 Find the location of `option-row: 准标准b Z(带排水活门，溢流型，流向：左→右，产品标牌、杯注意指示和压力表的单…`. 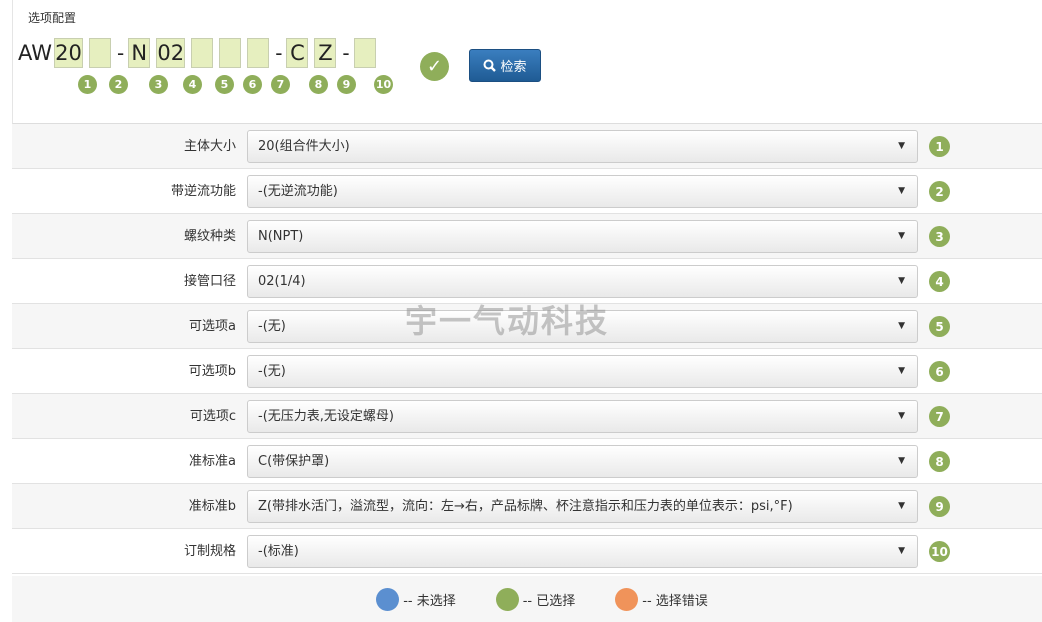

option-row: 准标准b Z(带排水活门，溢流型，流向：左→右，产品标牌、杯注意指示和压力表的单… is located at coordinates (527, 506).